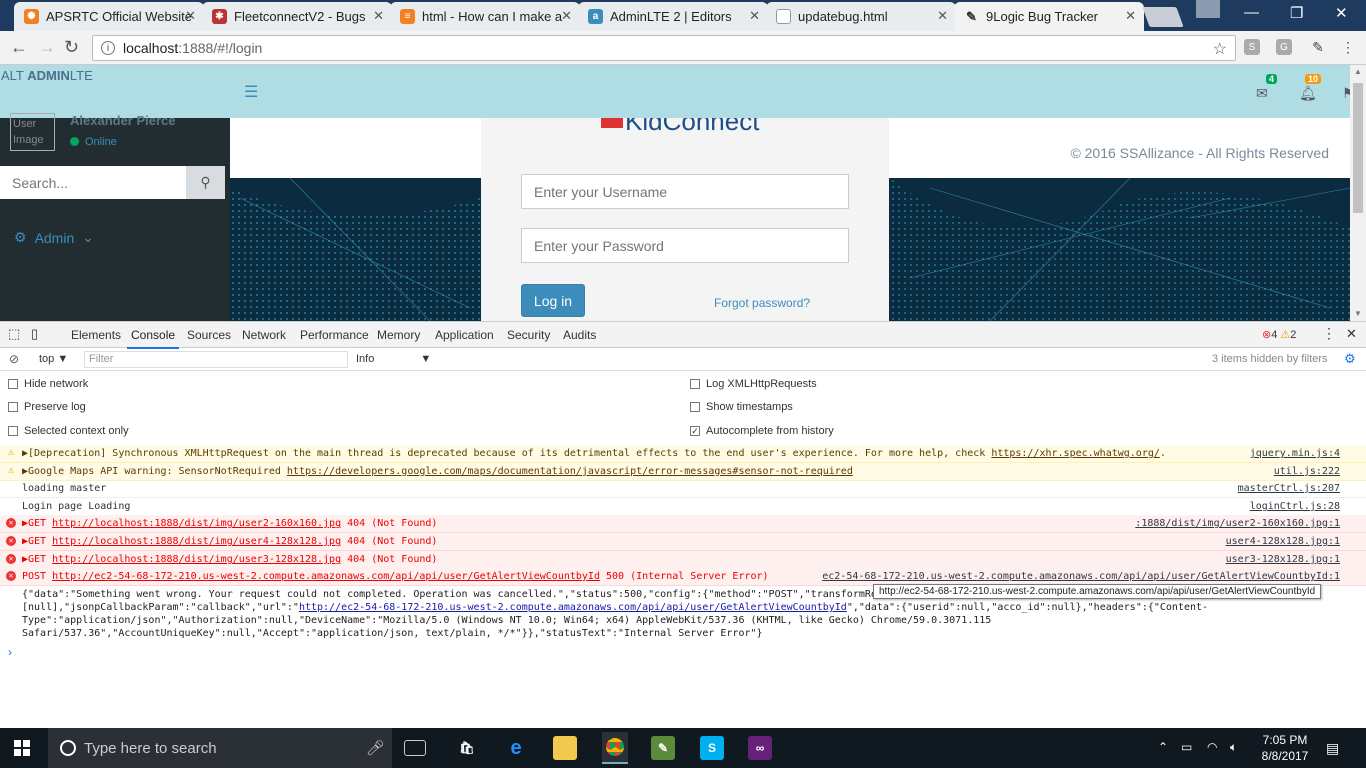 This screenshot has height=768, width=1366. I want to click on browser-tab-apsrtc: ✺ APSRTC Official Website ✕, so click(109, 16).